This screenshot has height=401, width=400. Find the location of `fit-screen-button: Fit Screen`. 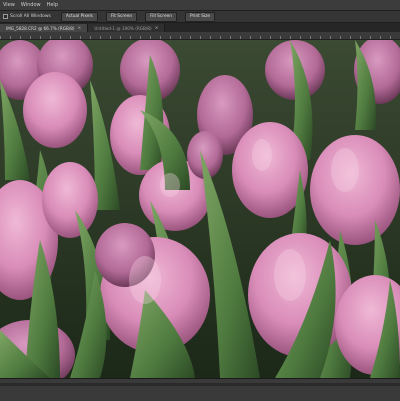

fit-screen-button: Fit Screen is located at coordinates (121, 16).